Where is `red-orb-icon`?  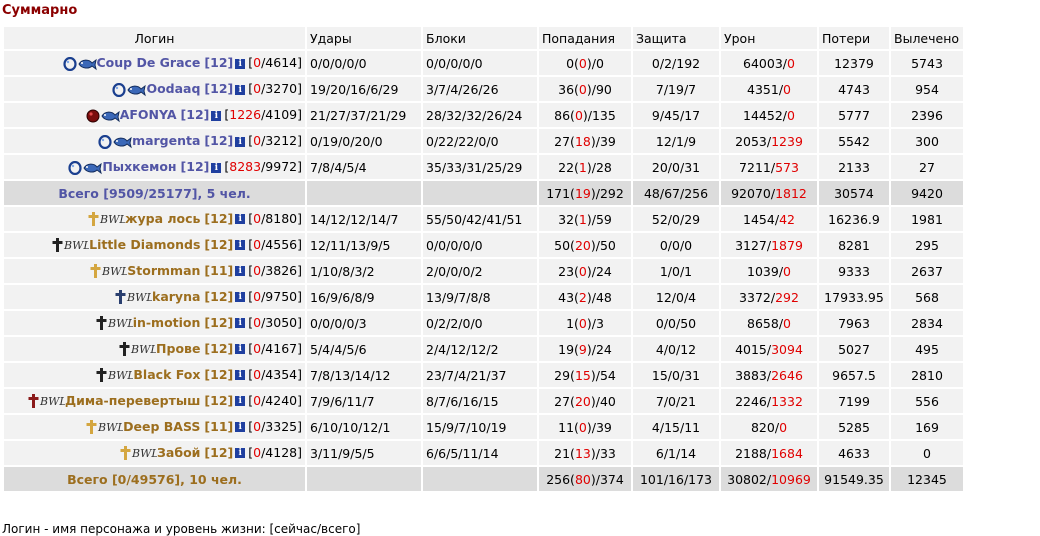 red-orb-icon is located at coordinates (93, 116).